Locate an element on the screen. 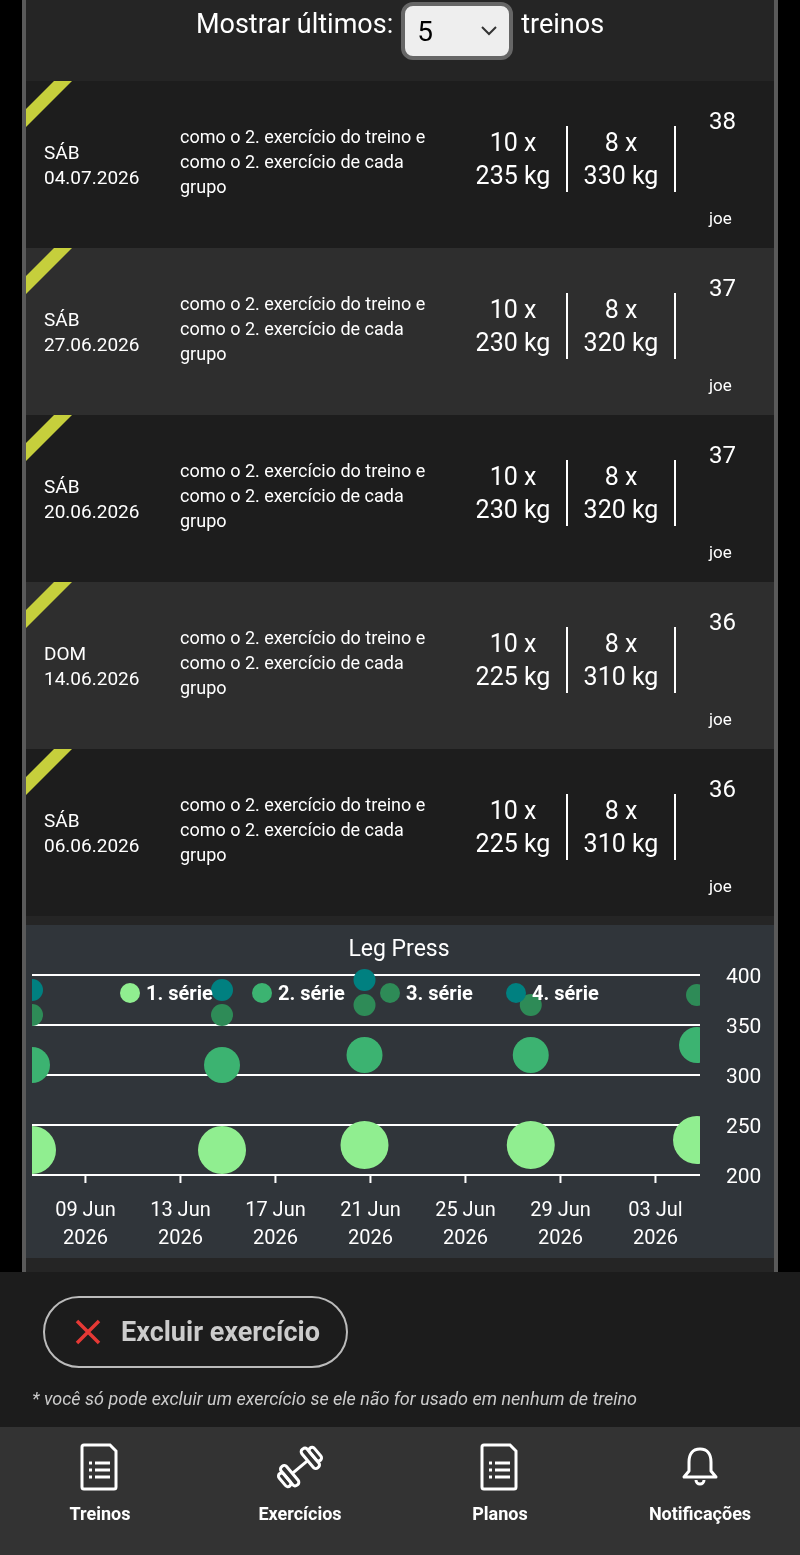 The image size is (800, 1555). y-tick-label: 400 is located at coordinates (744, 976).